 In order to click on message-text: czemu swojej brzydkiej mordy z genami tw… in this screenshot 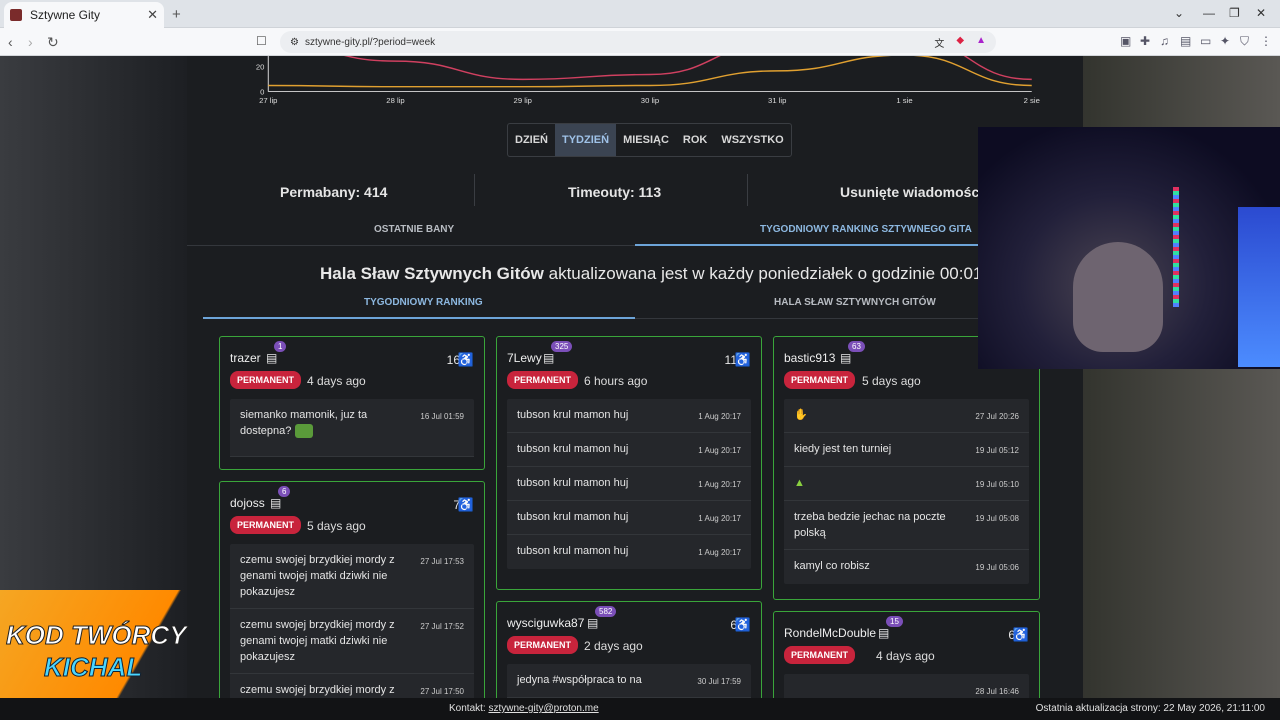, I will do `click(317, 576)`.